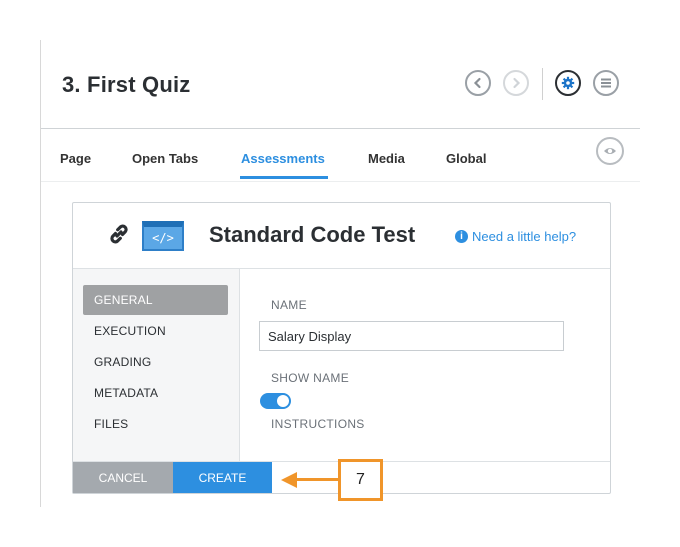 Image resolution: width=680 pixels, height=547 pixels. I want to click on sidebar-item-execution: EXECUTION, so click(130, 331).